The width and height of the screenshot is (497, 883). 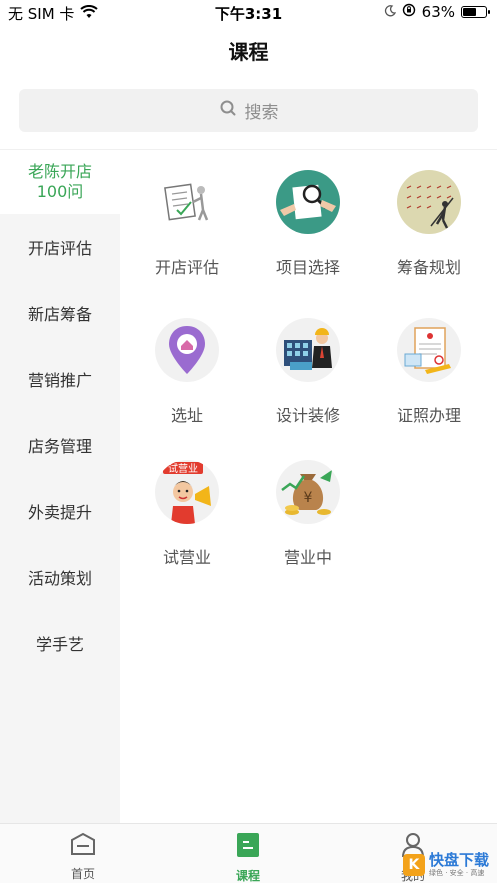 I want to click on tab-course: 课程, so click(x=248, y=857).